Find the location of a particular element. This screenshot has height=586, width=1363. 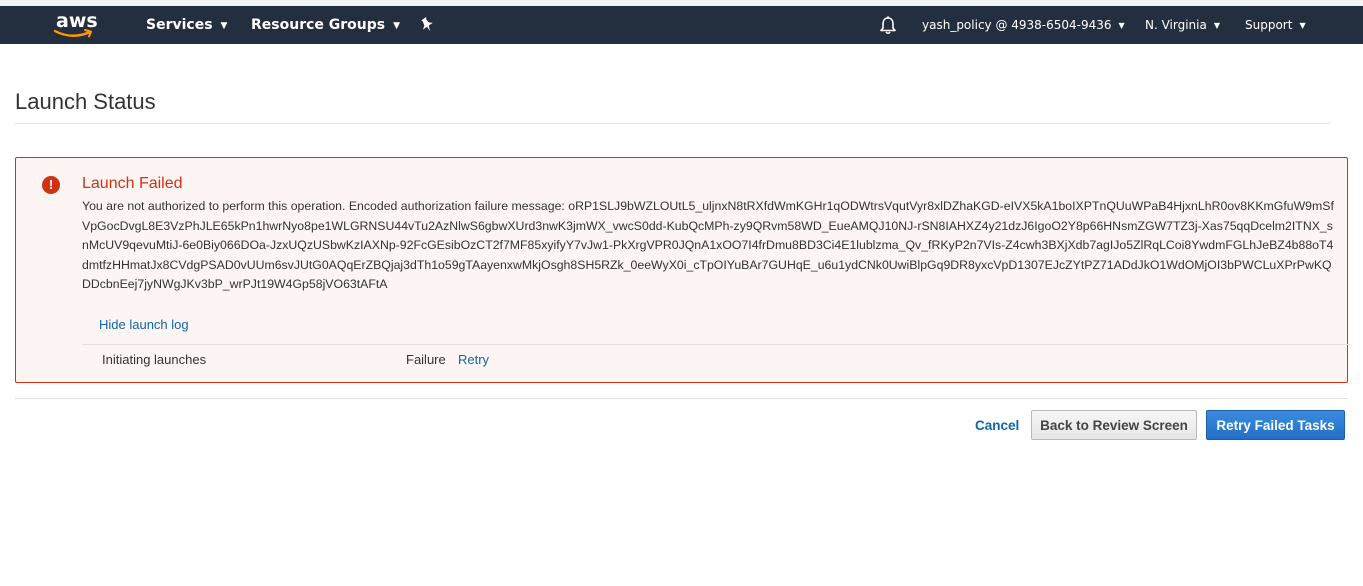

alert-title: Launch Failed is located at coordinates (132, 183).